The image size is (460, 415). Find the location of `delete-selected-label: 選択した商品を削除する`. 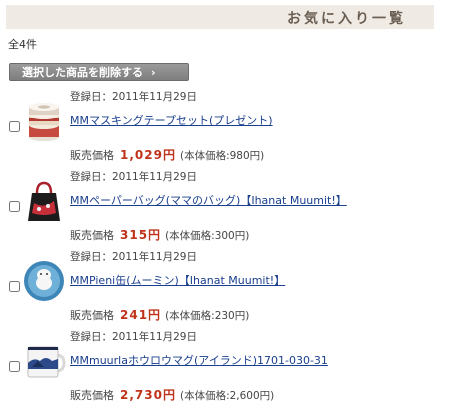

delete-selected-label: 選択した商品を削除する is located at coordinates (82, 72).